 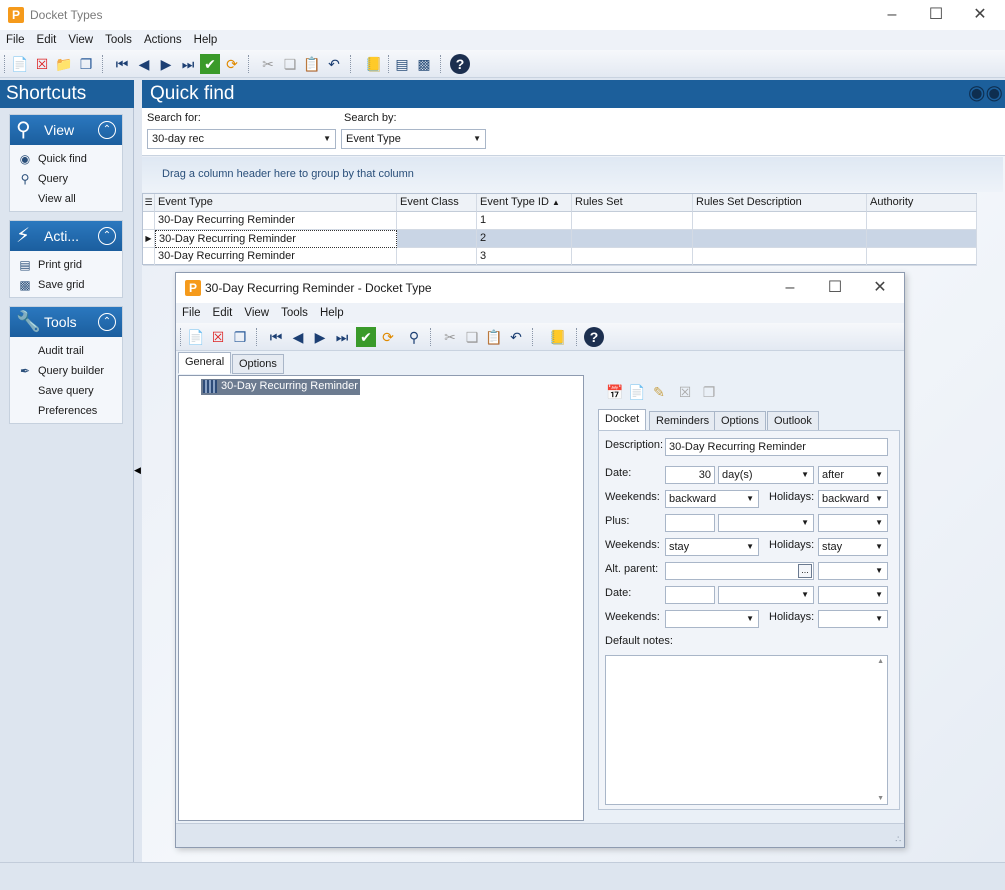 I want to click on view-panel-header: ⚲ View ⌃, so click(x=66, y=130).